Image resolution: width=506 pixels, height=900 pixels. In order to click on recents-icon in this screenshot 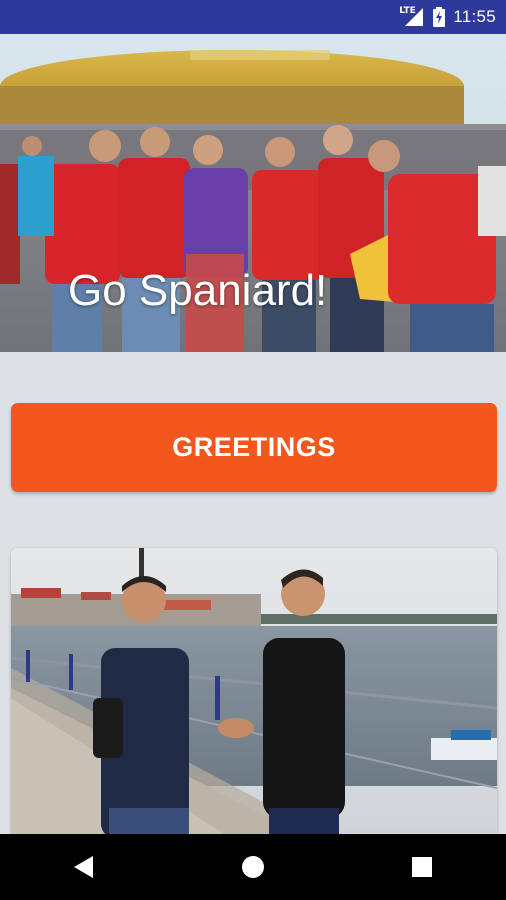, I will do `click(422, 867)`.